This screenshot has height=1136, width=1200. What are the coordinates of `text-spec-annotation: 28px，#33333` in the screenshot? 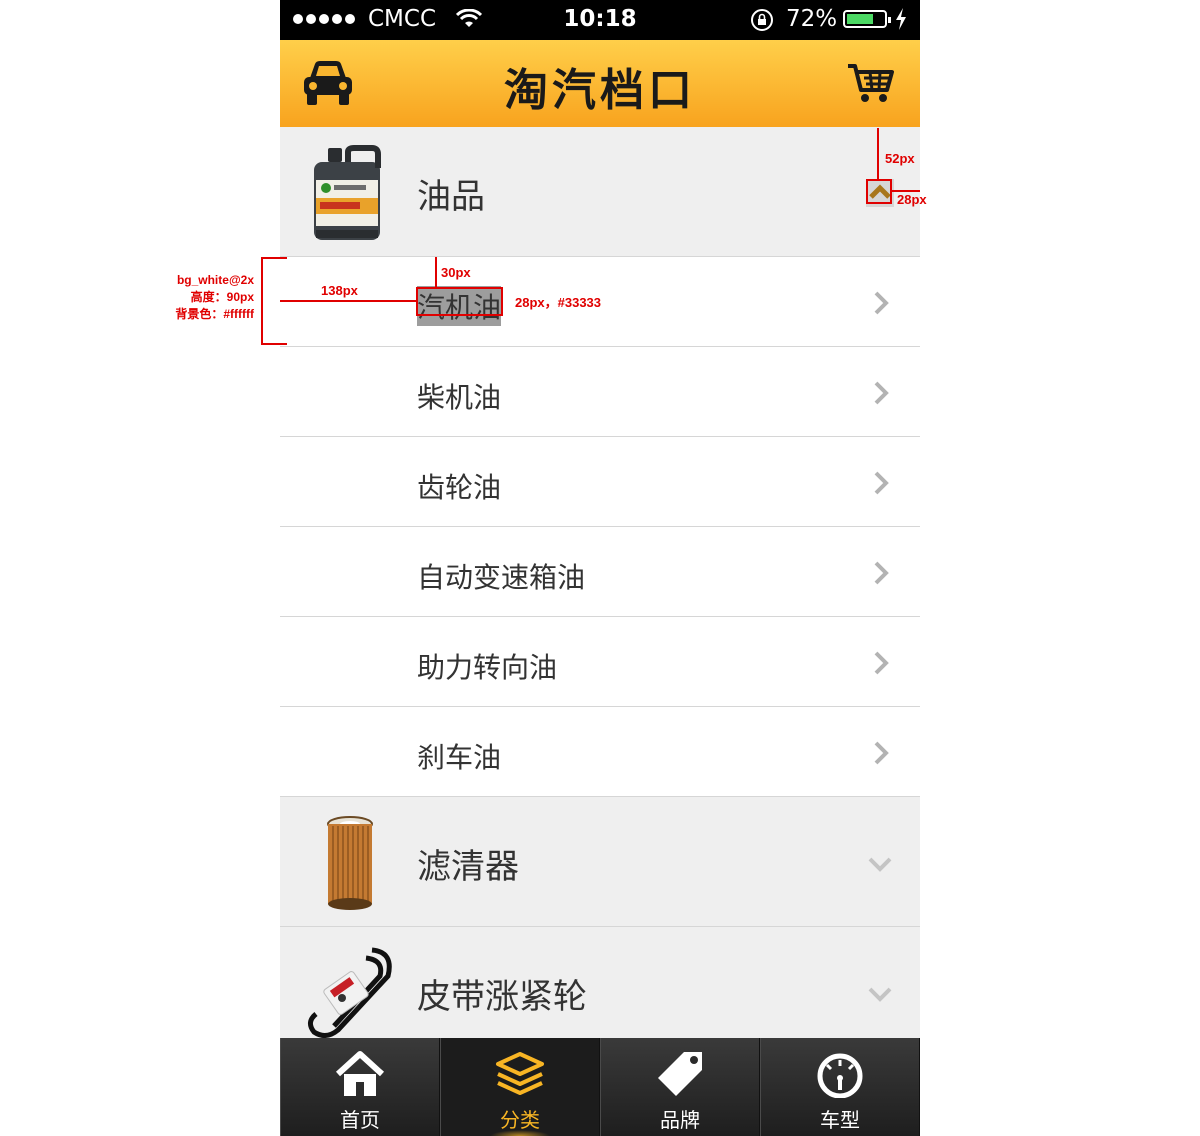 It's located at (558, 302).